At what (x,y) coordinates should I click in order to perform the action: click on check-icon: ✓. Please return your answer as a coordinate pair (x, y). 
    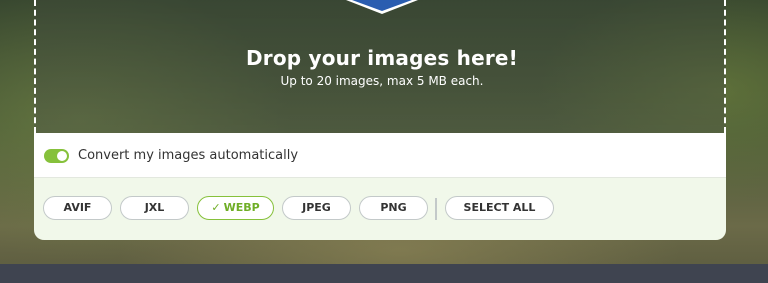
    Looking at the image, I should click on (216, 207).